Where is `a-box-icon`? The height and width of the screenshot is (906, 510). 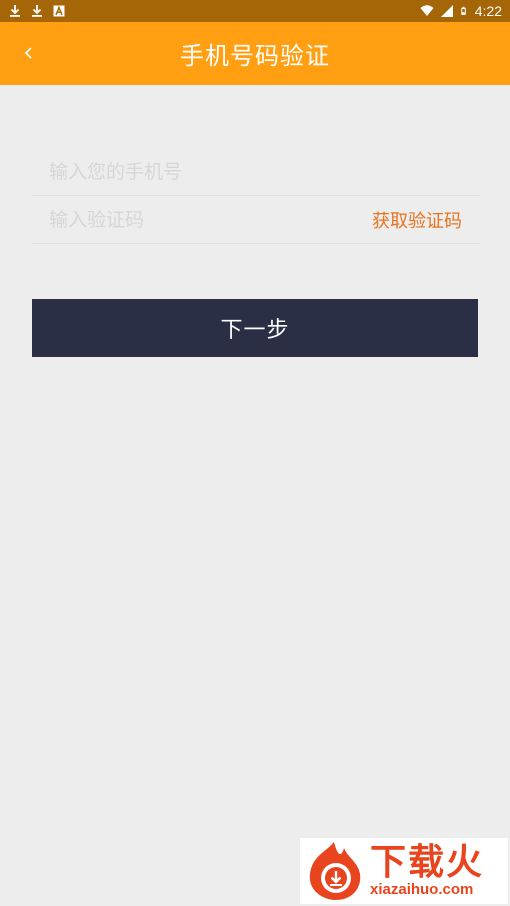
a-box-icon is located at coordinates (59, 11).